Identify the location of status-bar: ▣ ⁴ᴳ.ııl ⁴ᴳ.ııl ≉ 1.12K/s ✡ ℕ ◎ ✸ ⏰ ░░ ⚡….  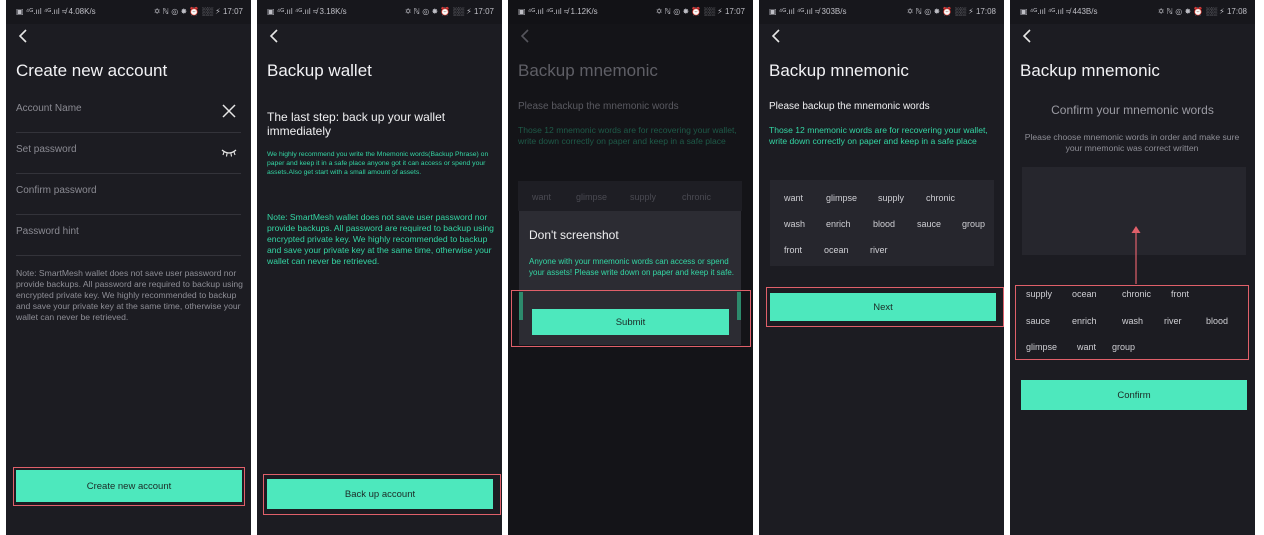
(630, 12).